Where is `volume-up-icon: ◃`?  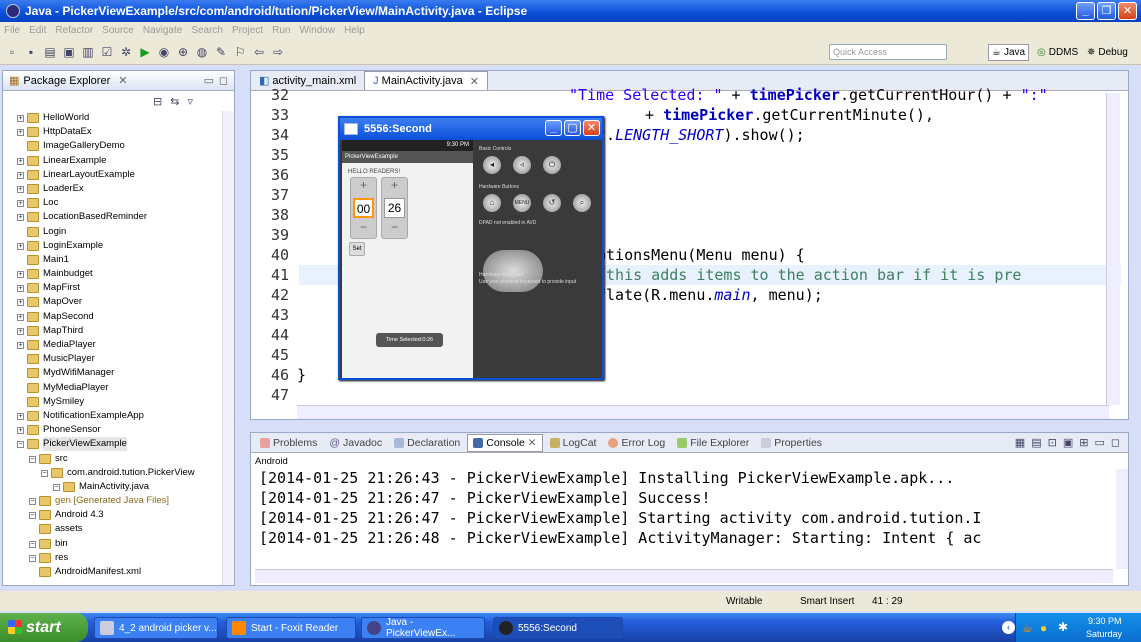
volume-up-icon: ◃ is located at coordinates (522, 165).